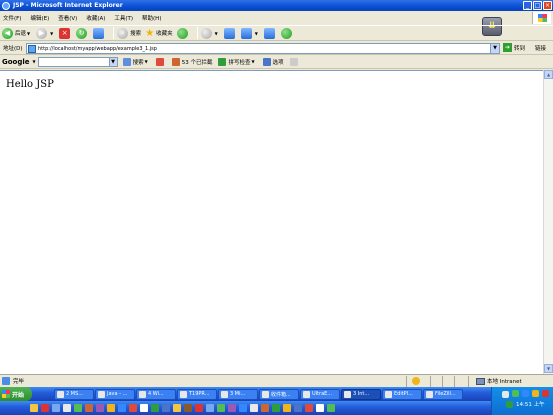  I want to click on spellcheck-button: 拼写检查 ▼, so click(237, 61).